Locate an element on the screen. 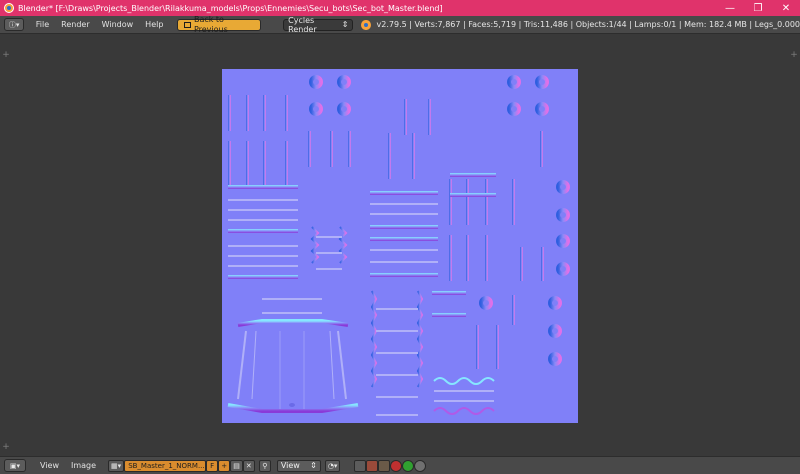 Image resolution: width=800 pixels, height=474 pixels. uv-island-horizontal-panels is located at coordinates (362, 245).